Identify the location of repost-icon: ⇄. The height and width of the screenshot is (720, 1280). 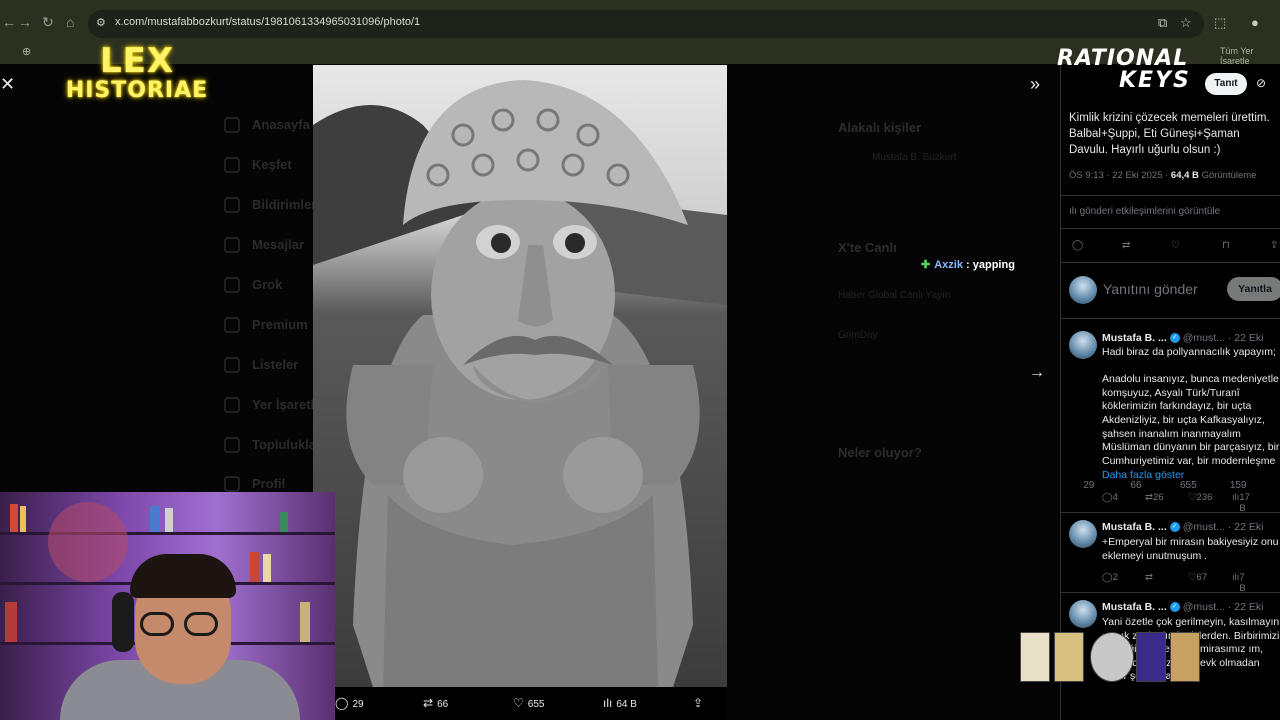
(428, 703).